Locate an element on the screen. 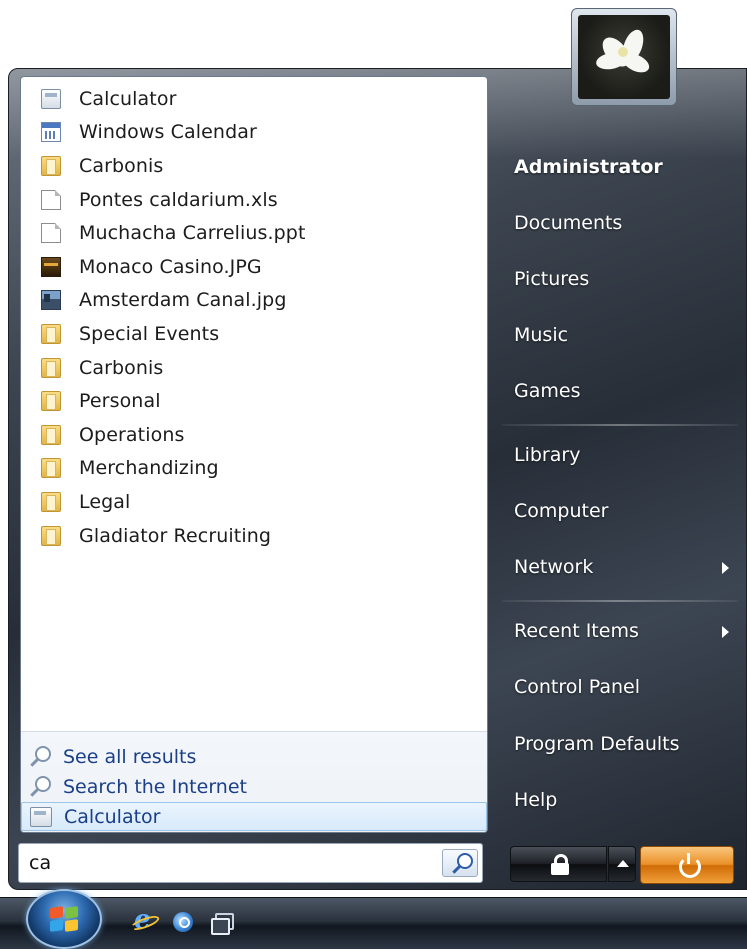  library-label: Library is located at coordinates (547, 455).